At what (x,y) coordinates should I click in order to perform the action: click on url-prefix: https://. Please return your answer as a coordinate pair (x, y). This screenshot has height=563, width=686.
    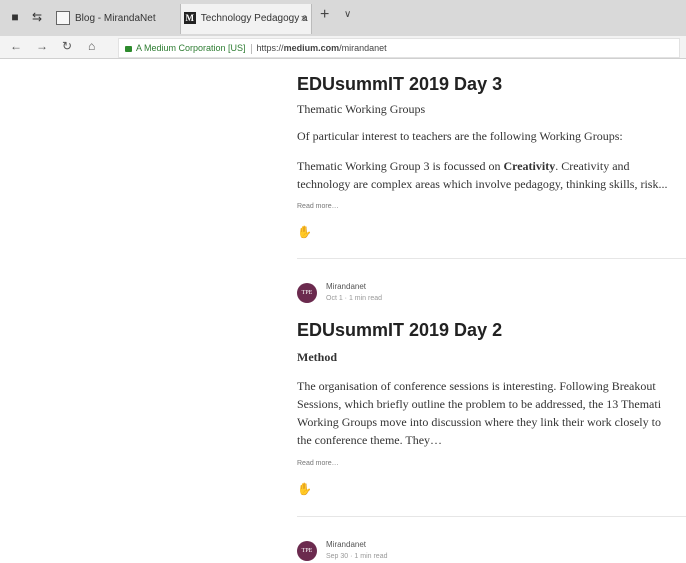
    Looking at the image, I should click on (270, 48).